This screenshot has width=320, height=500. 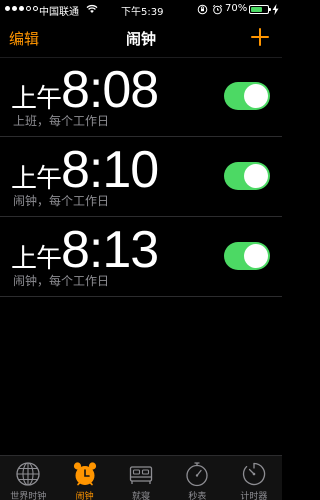 What do you see at coordinates (254, 496) in the screenshot?
I see `tab-label: 计时器` at bounding box center [254, 496].